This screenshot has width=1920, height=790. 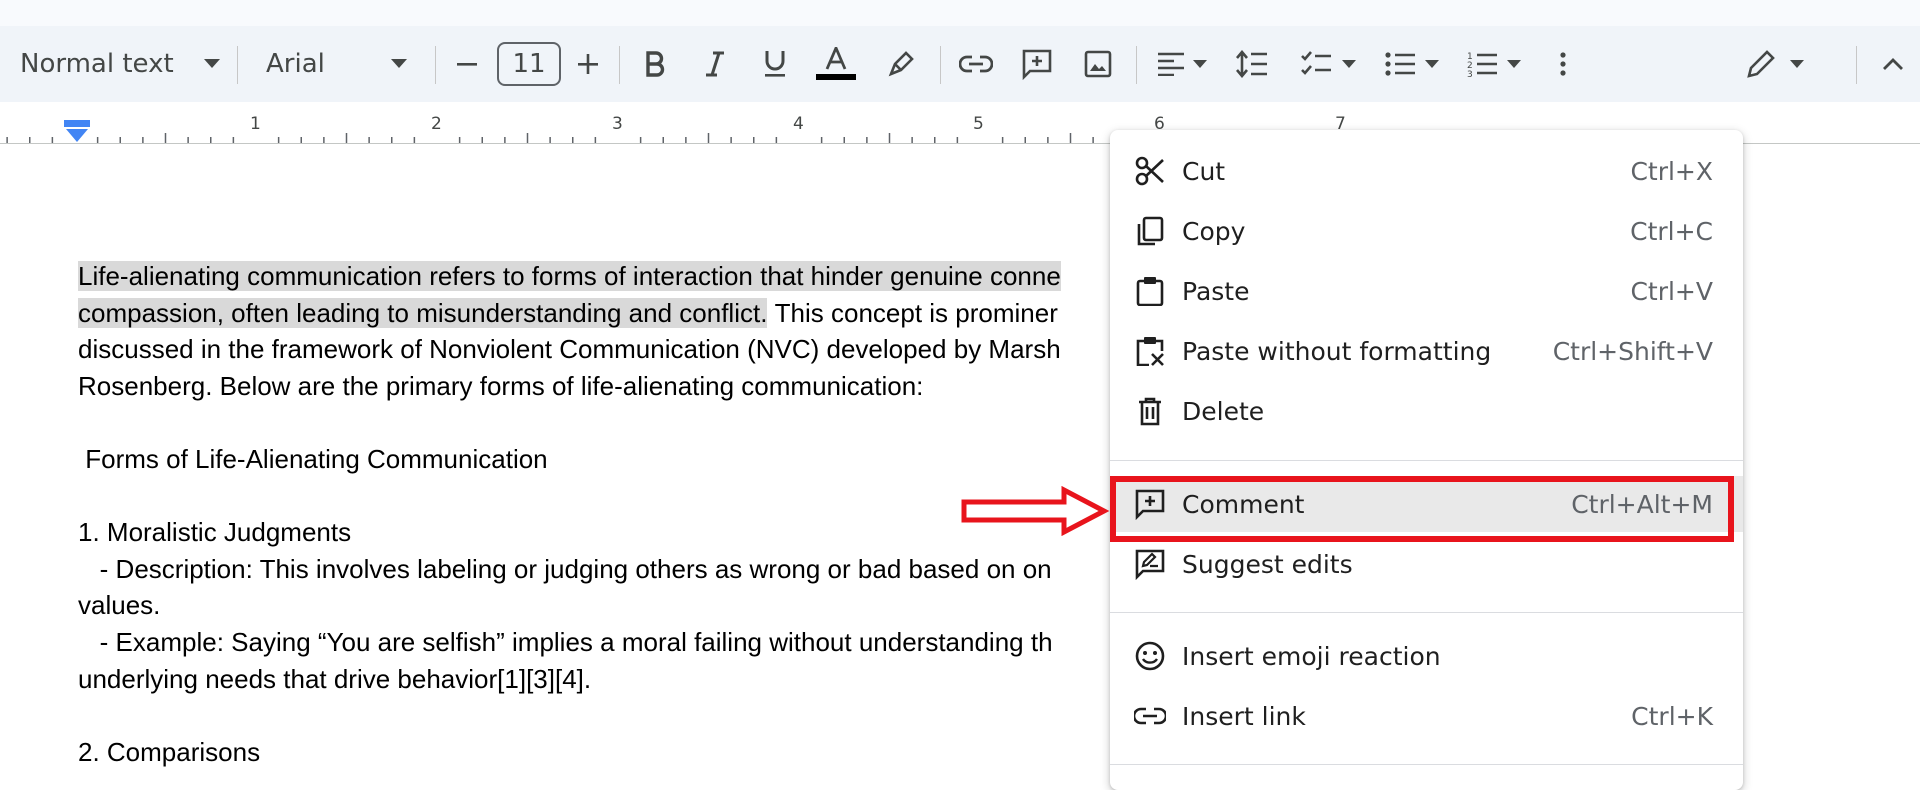 I want to click on formatting-toolbar: Normal text Arial 11 1 2 3, so click(x=960, y=64).